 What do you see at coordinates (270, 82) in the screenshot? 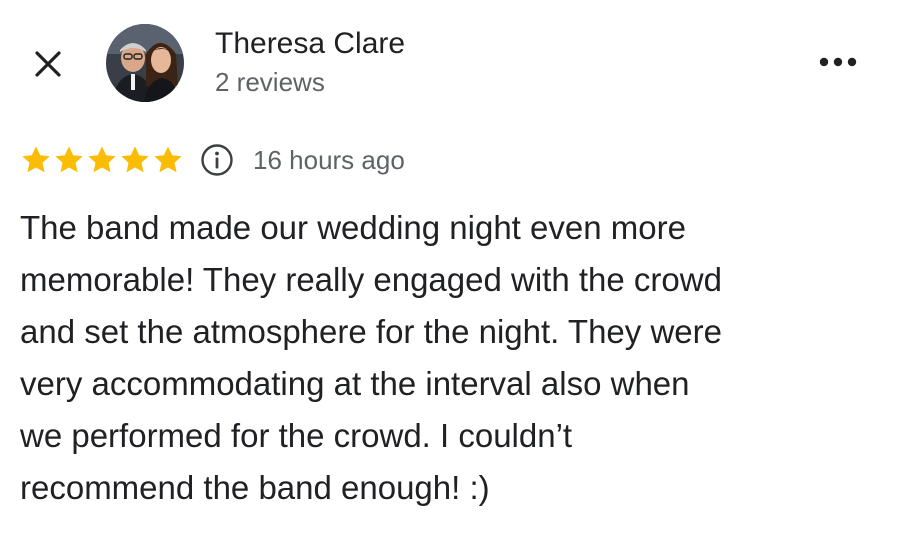
I see `review-count: 2 reviews` at bounding box center [270, 82].